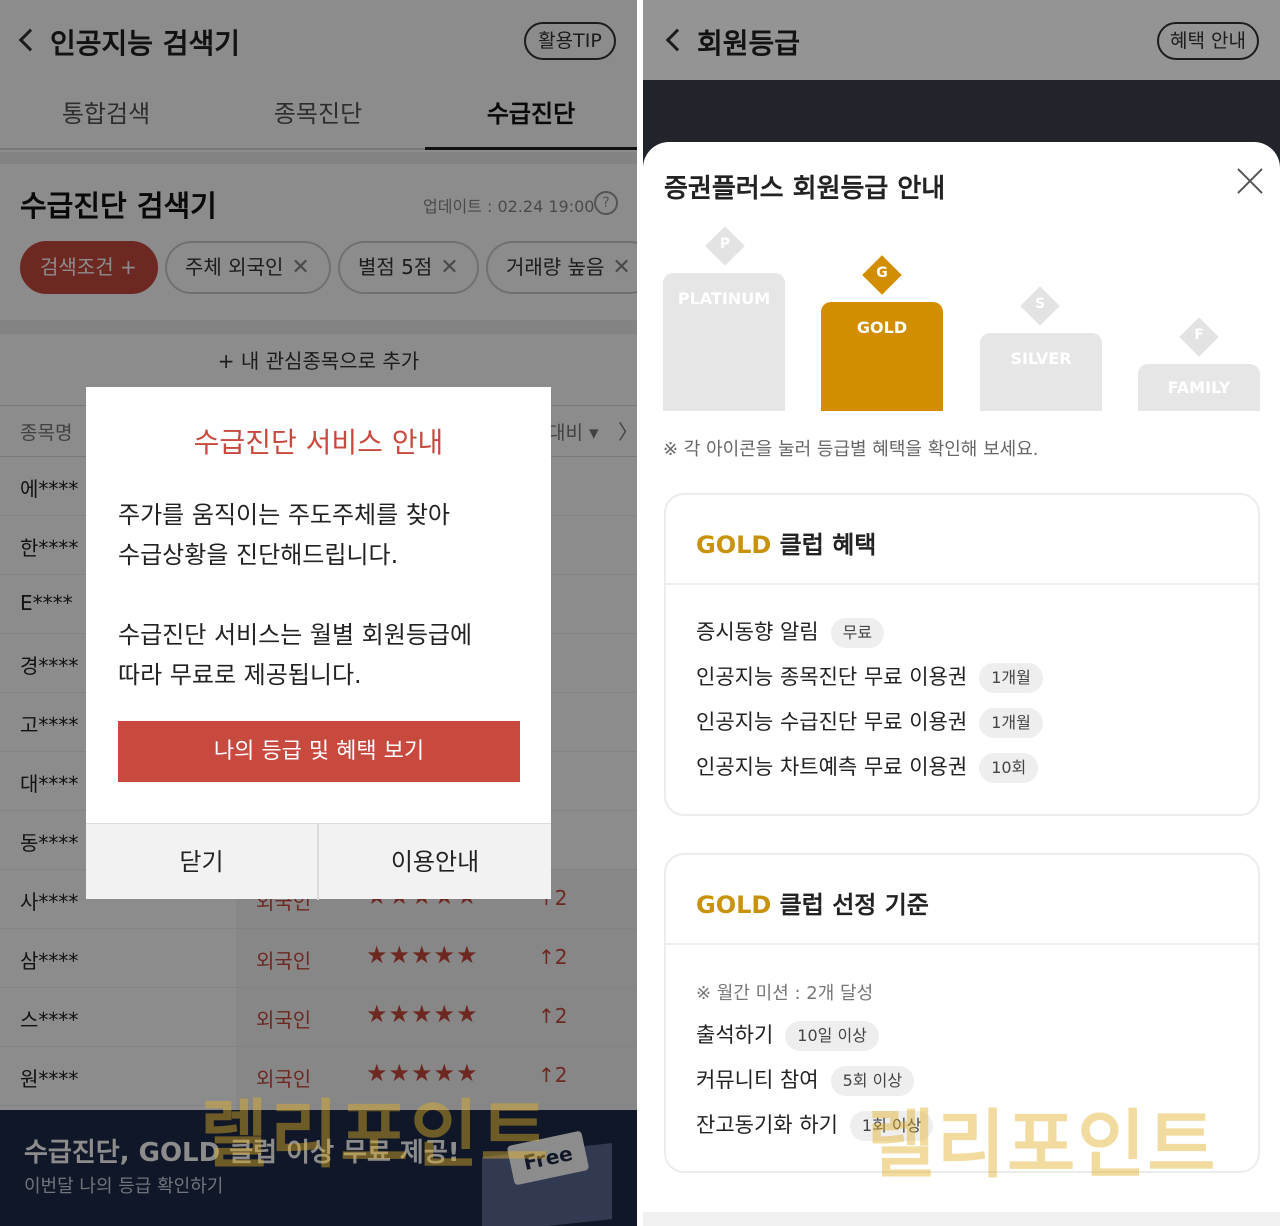 The width and height of the screenshot is (1280, 1226). I want to click on criteria-label: 커뮤니티 참여, so click(757, 1080).